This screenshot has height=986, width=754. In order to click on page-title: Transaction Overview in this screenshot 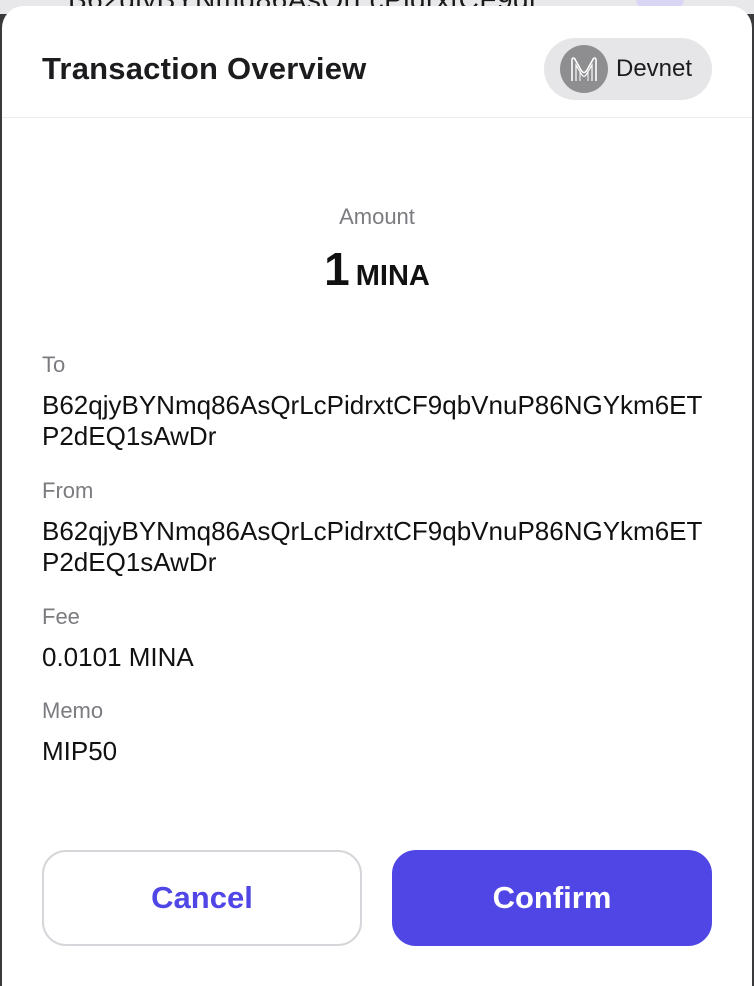, I will do `click(204, 68)`.